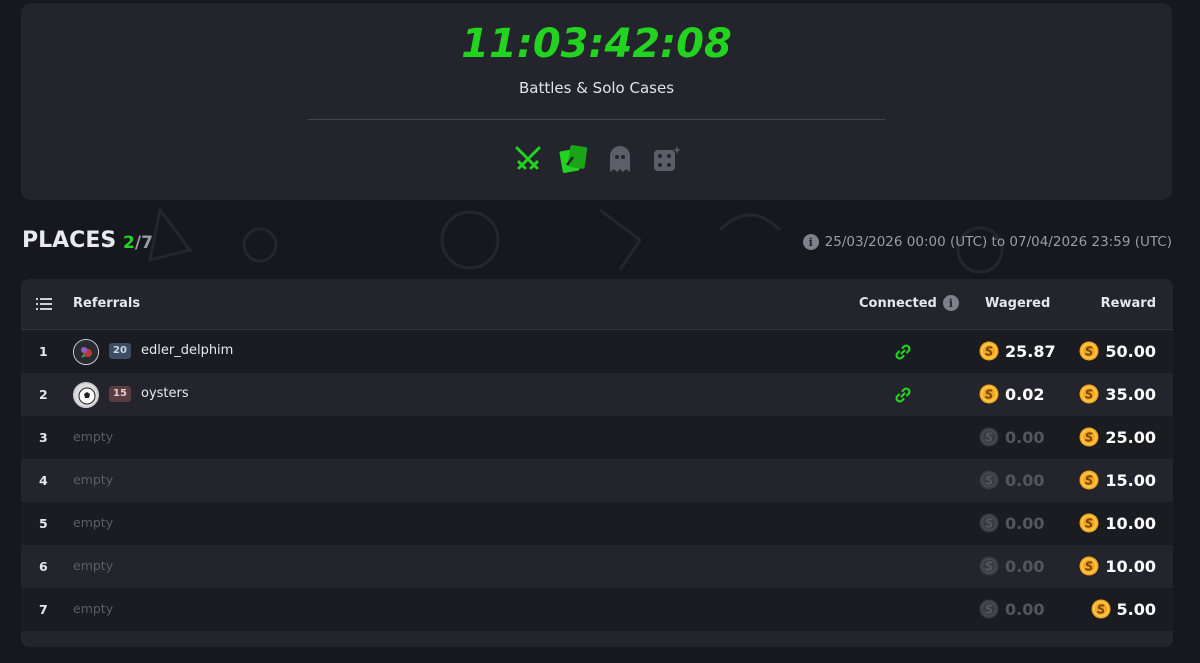 Image resolution: width=1200 pixels, height=663 pixels. I want to click on table-row: 2 15 oysters 0.02 35.00, so click(597, 394).